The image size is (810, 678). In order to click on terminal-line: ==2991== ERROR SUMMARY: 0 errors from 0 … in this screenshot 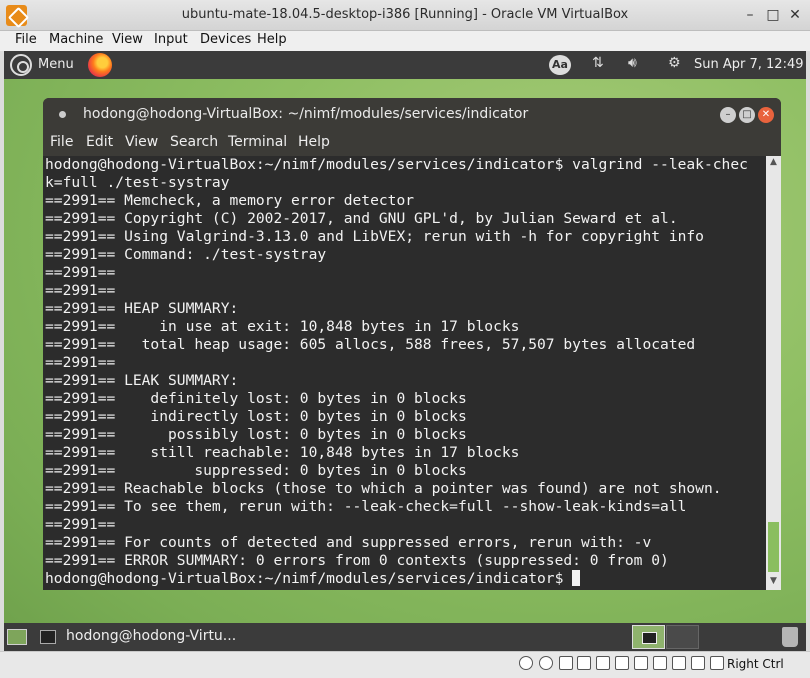, I will do `click(357, 560)`.